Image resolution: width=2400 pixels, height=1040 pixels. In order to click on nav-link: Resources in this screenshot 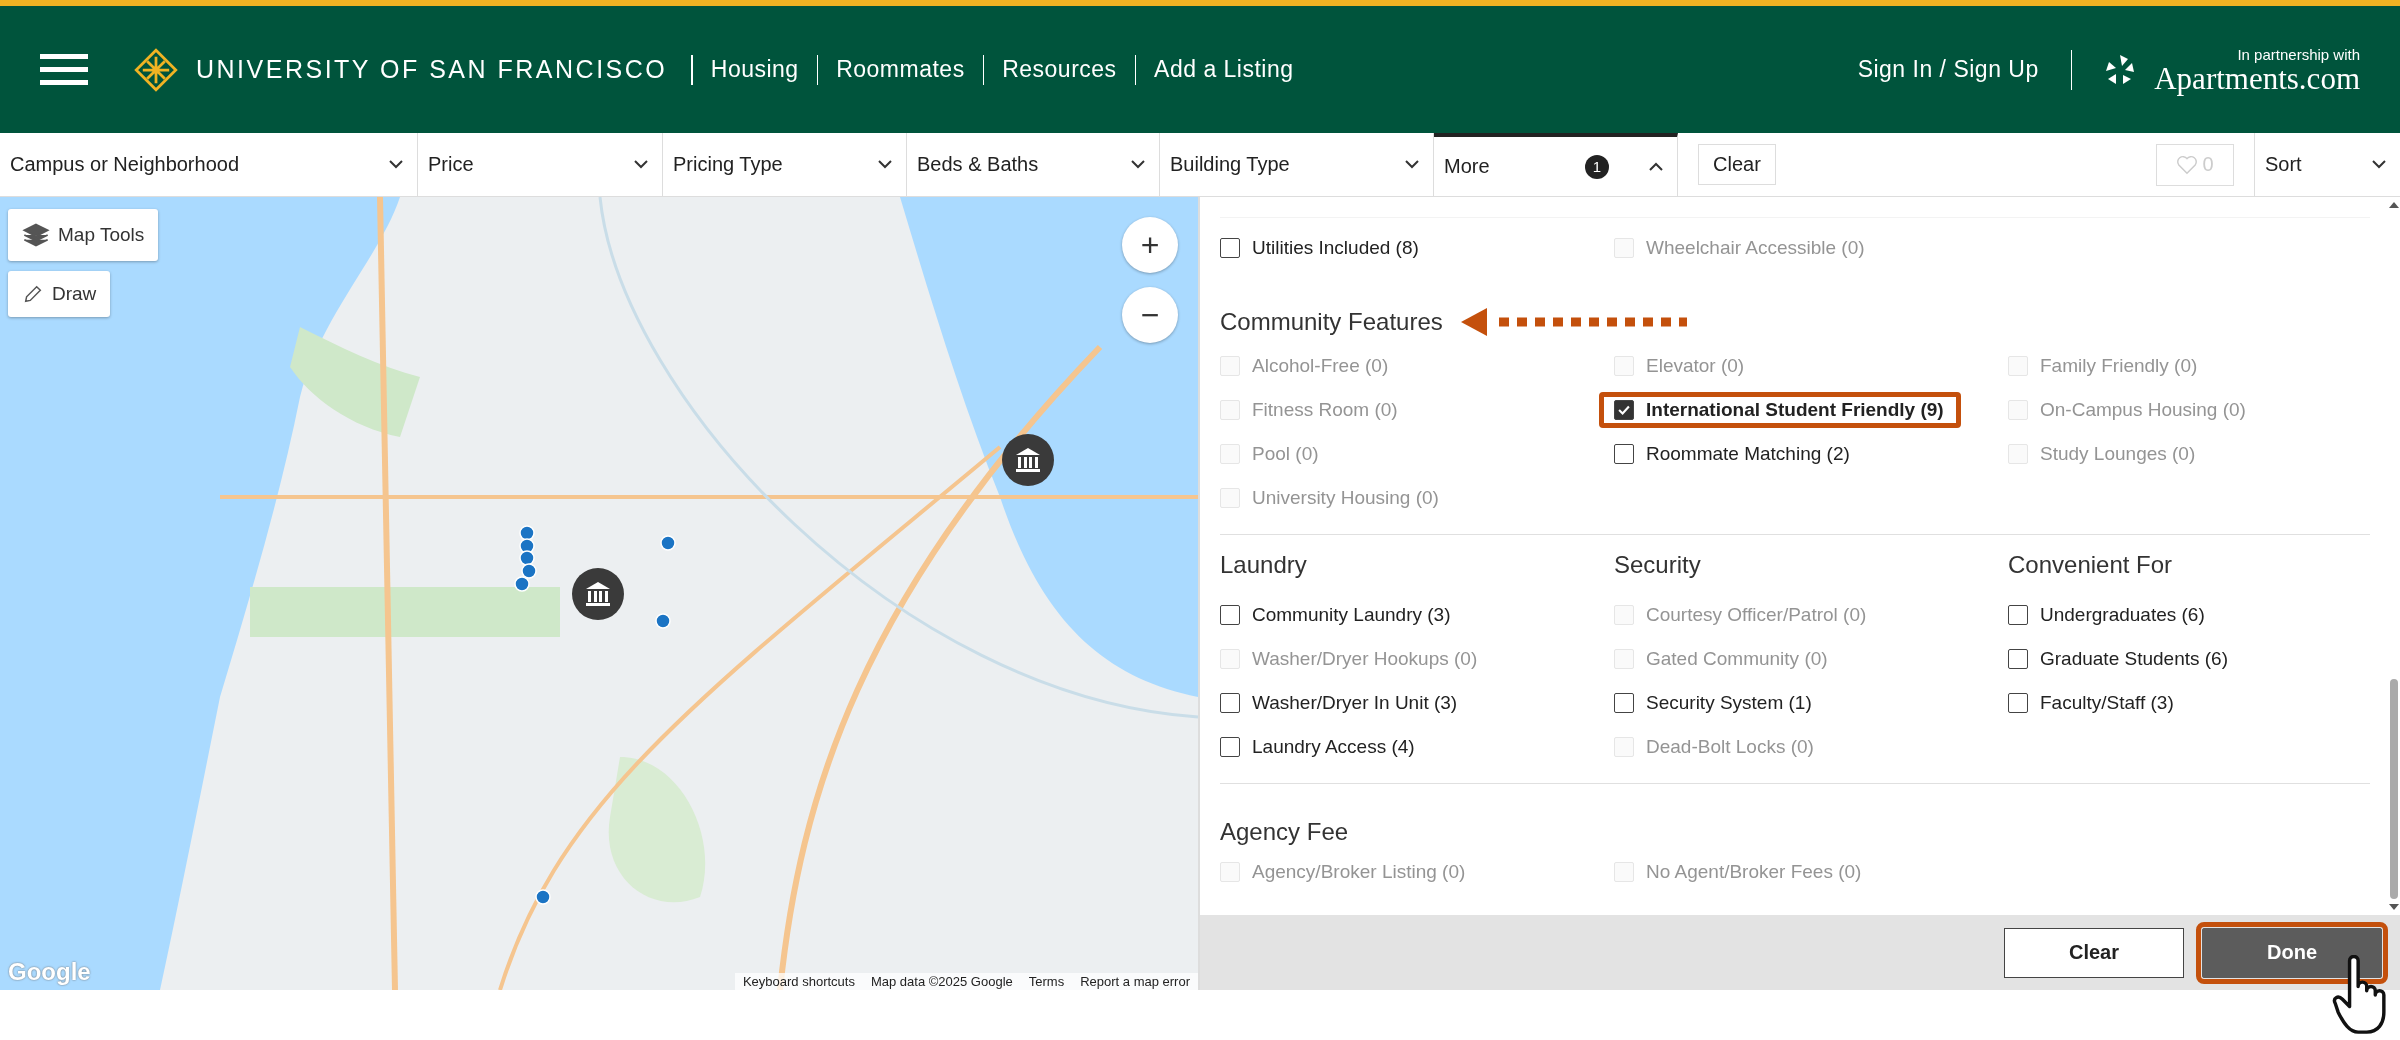, I will do `click(1059, 69)`.